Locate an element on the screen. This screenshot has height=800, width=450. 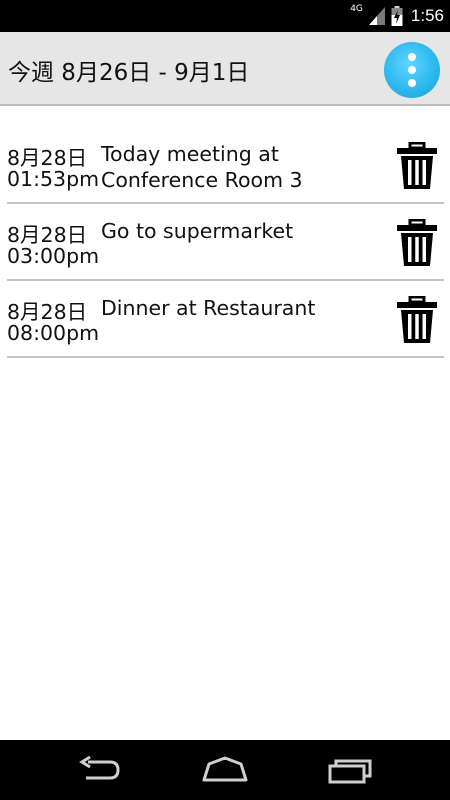
list-item: 8月28日 08:00pm Dinner at Restaurant is located at coordinates (225, 320).